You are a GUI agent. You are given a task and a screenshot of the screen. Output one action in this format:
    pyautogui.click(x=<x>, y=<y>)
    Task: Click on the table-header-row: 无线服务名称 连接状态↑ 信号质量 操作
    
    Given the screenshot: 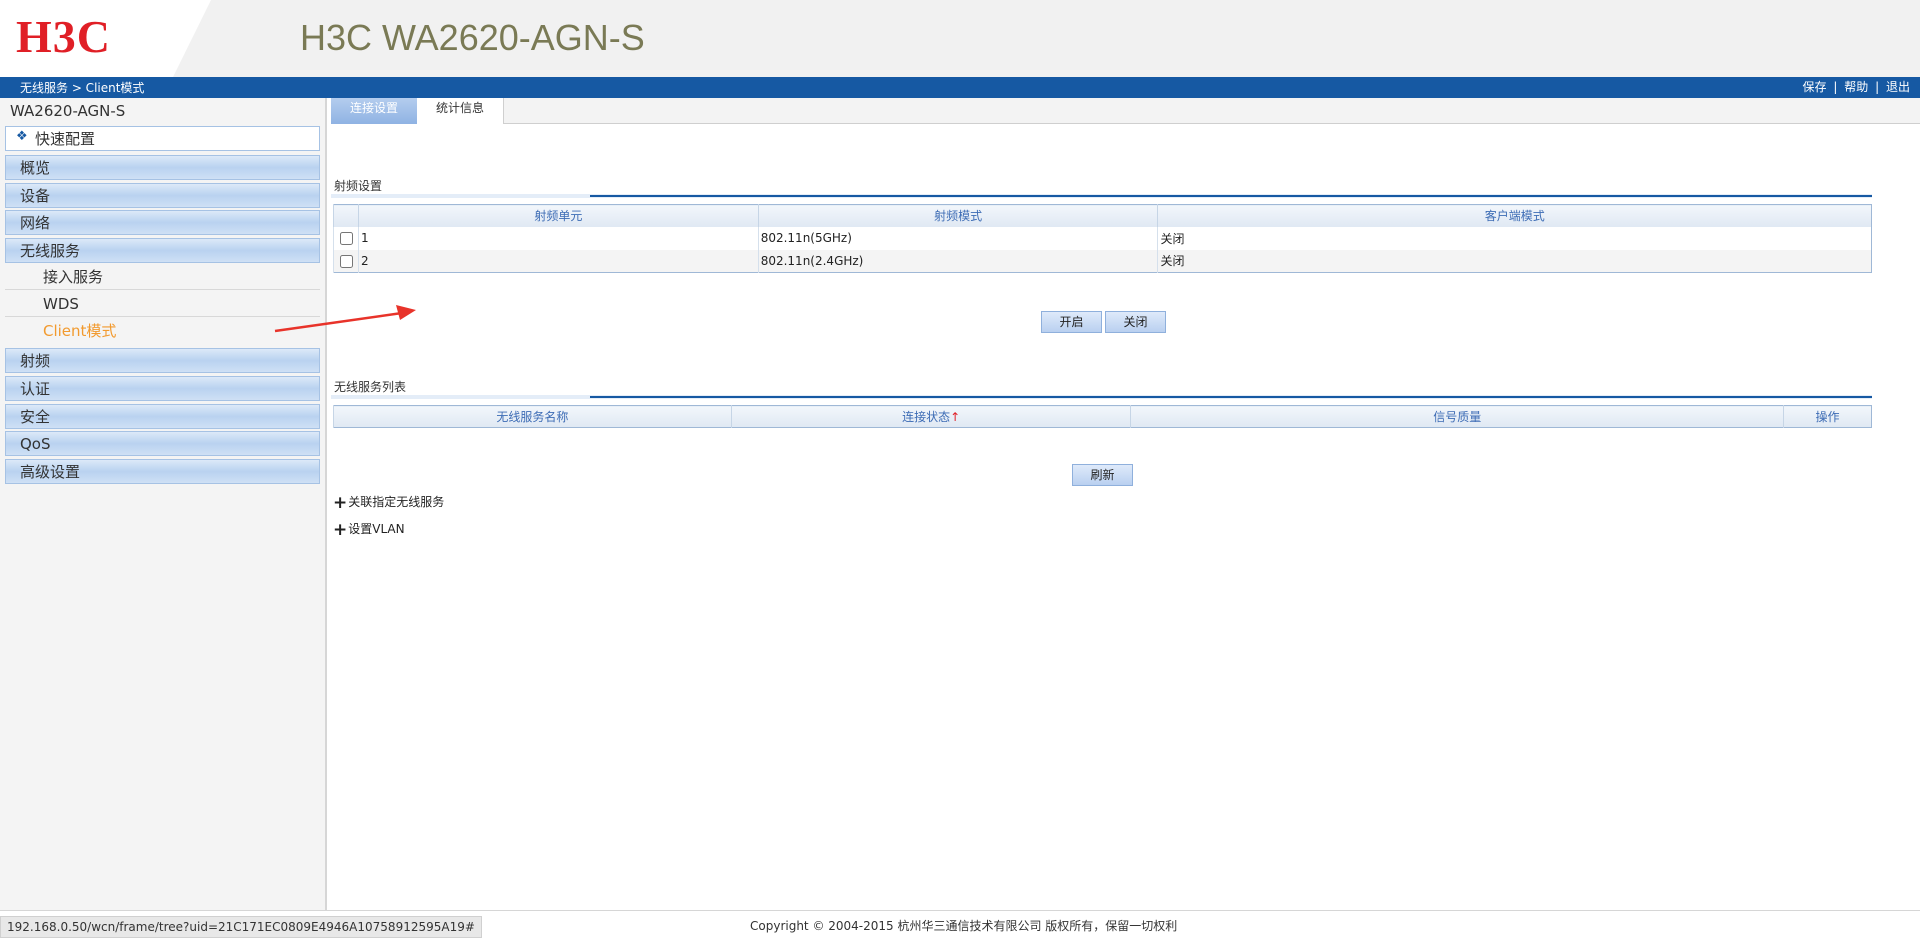 What is the action you would take?
    pyautogui.click(x=1102, y=416)
    